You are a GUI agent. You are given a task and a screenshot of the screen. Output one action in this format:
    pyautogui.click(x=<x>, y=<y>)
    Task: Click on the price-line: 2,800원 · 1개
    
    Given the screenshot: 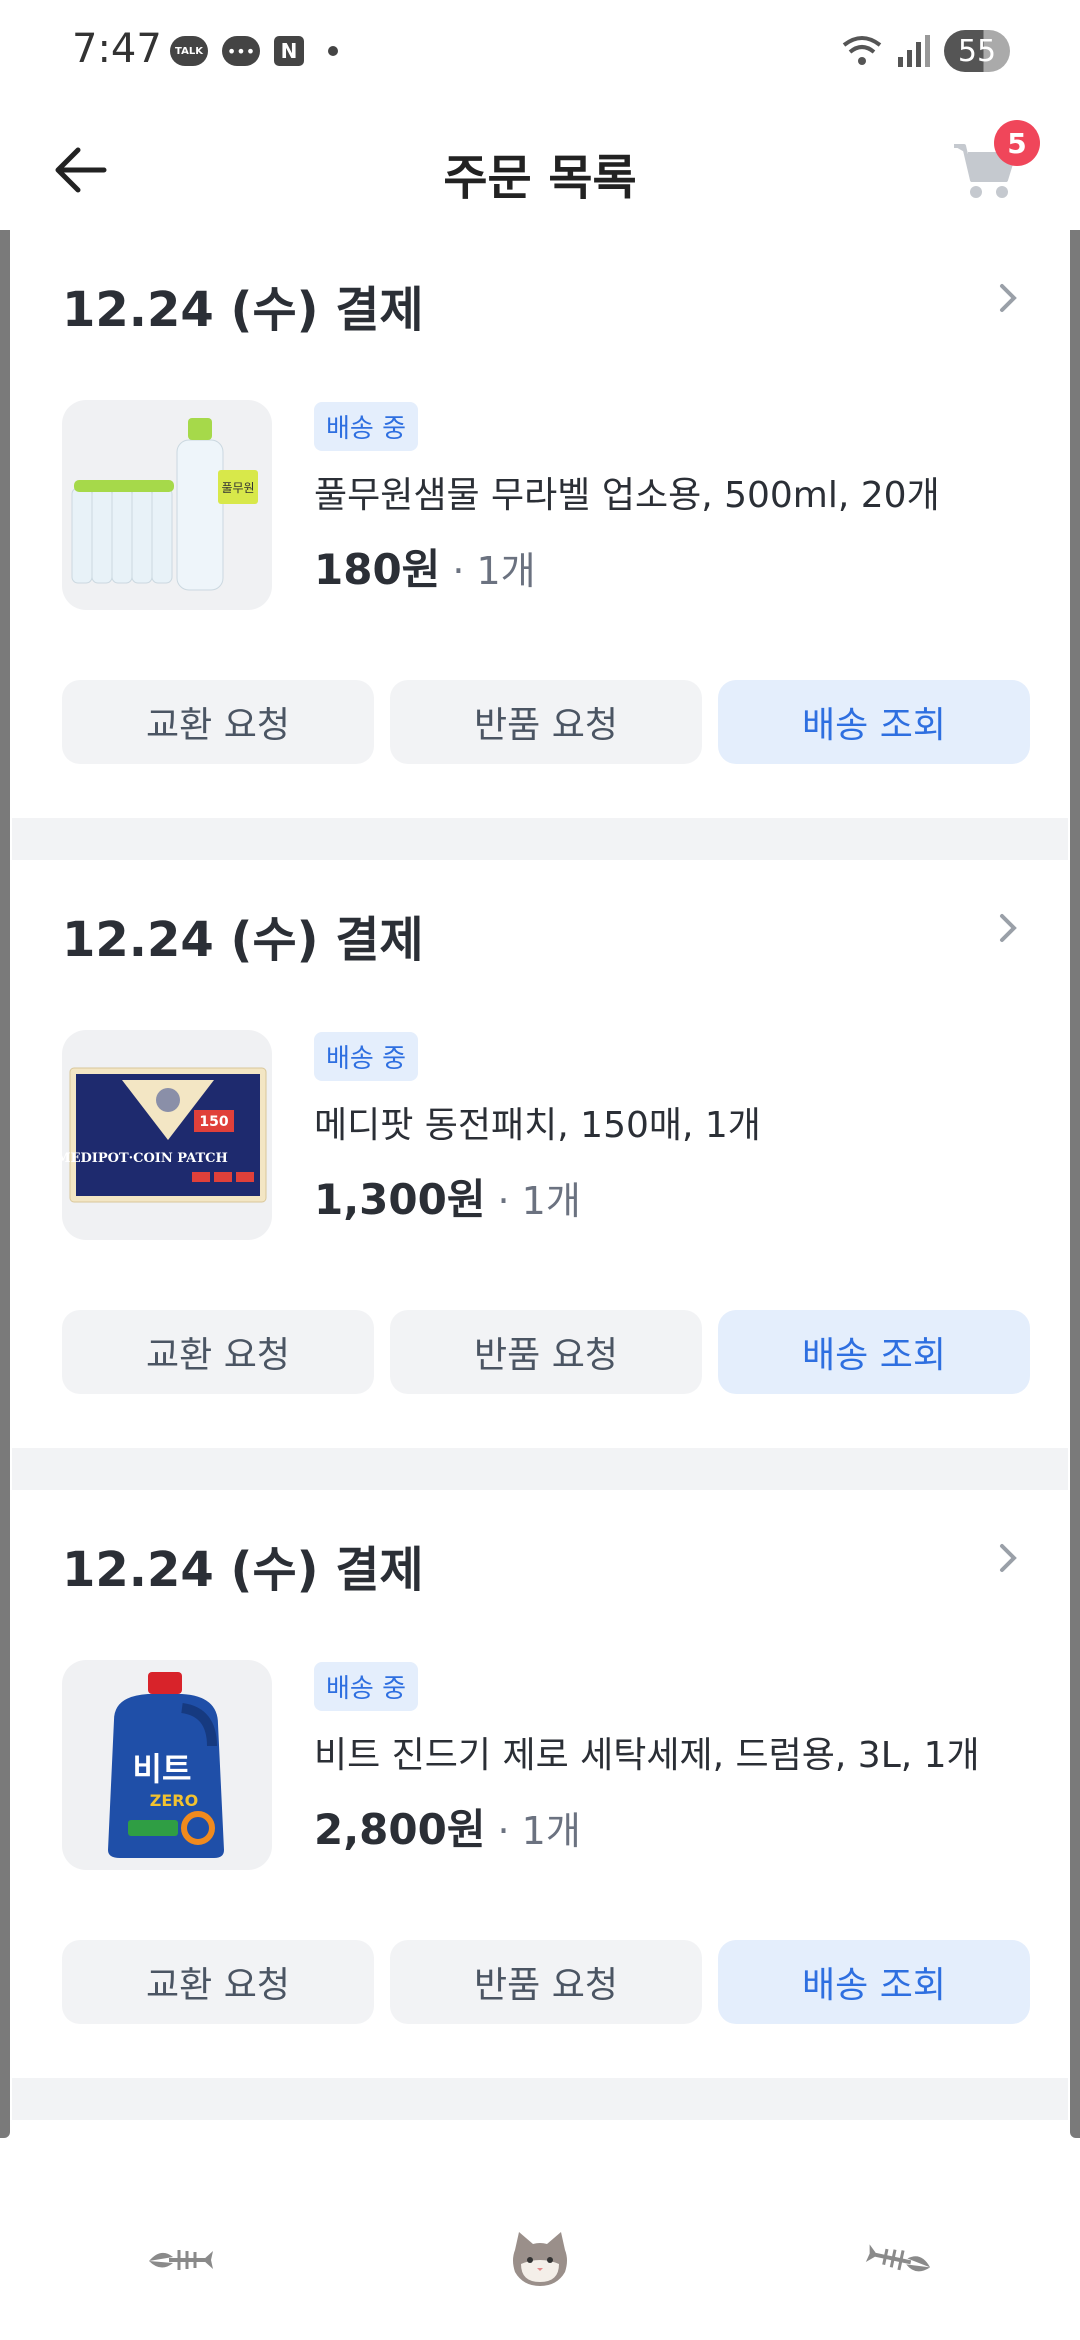 What is the action you would take?
    pyautogui.click(x=447, y=1826)
    